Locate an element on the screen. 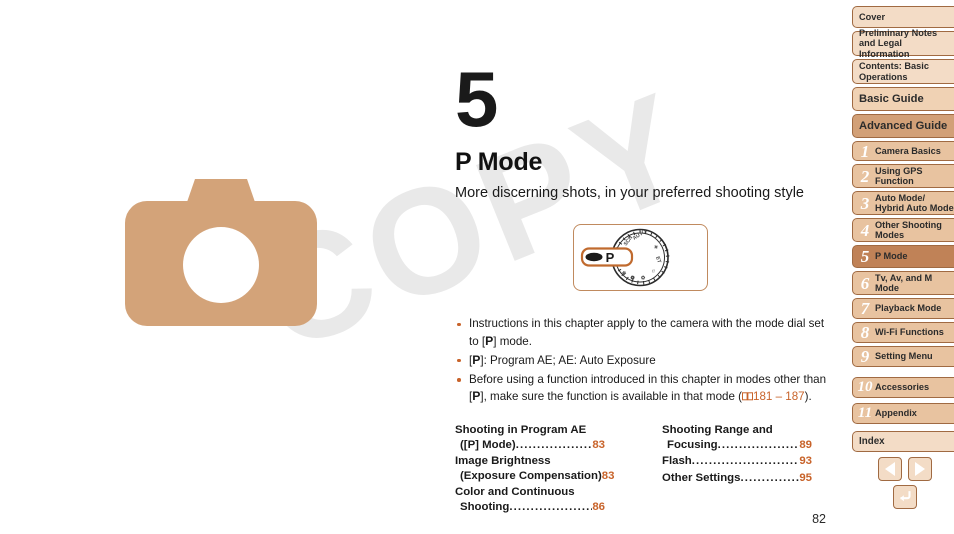 The height and width of the screenshot is (534, 954). toc-title-line1: Shooting in Program AE is located at coordinates (521, 430).